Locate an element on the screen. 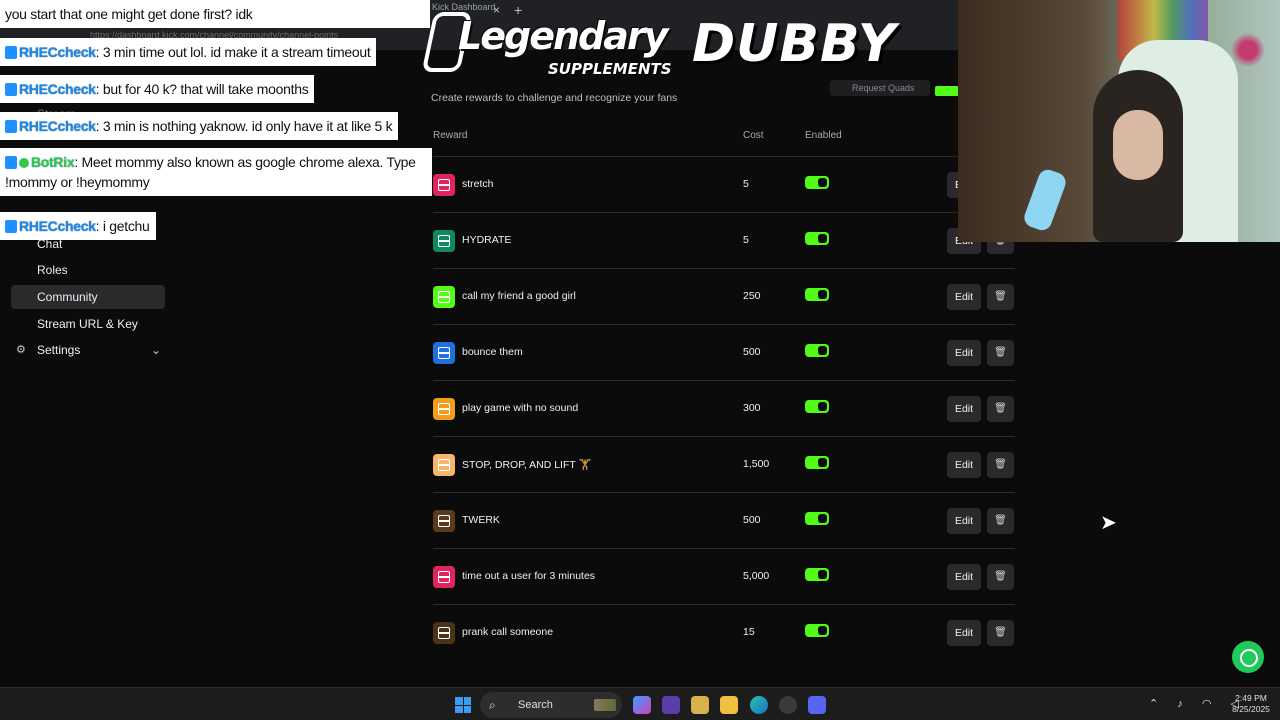  edge-icon is located at coordinates (759, 705).